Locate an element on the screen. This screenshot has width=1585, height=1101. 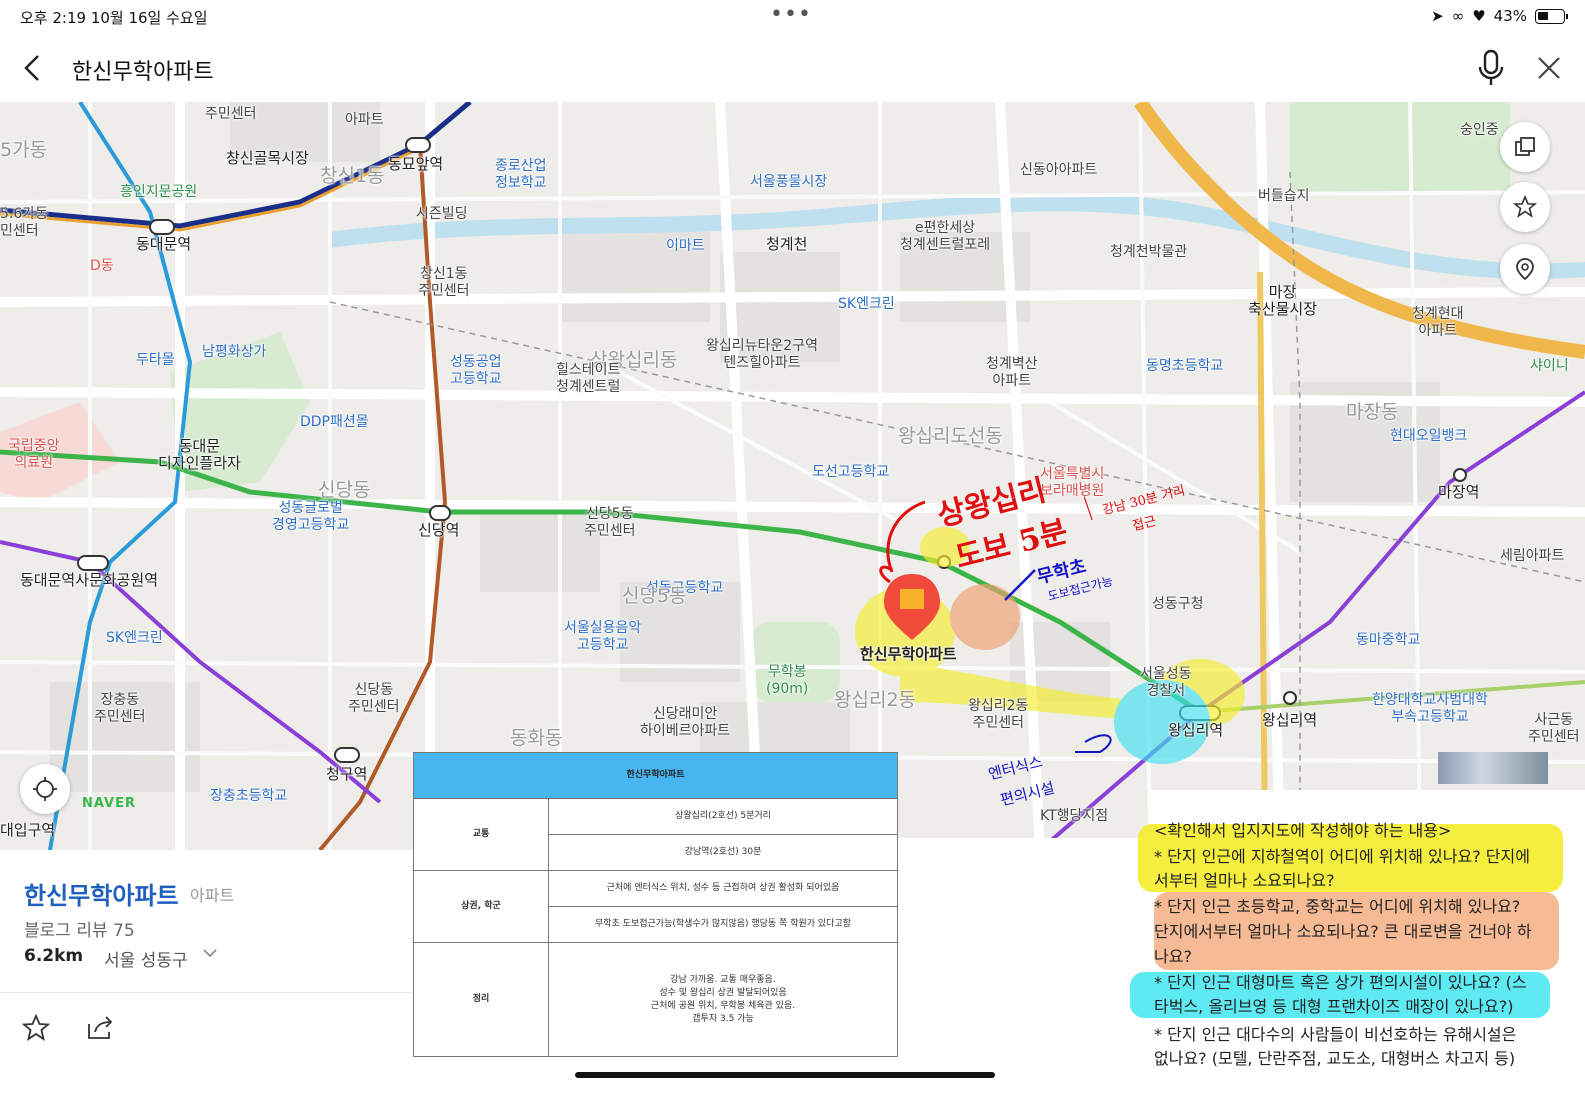
map-label: 서울풍물시장 is located at coordinates (788, 182).